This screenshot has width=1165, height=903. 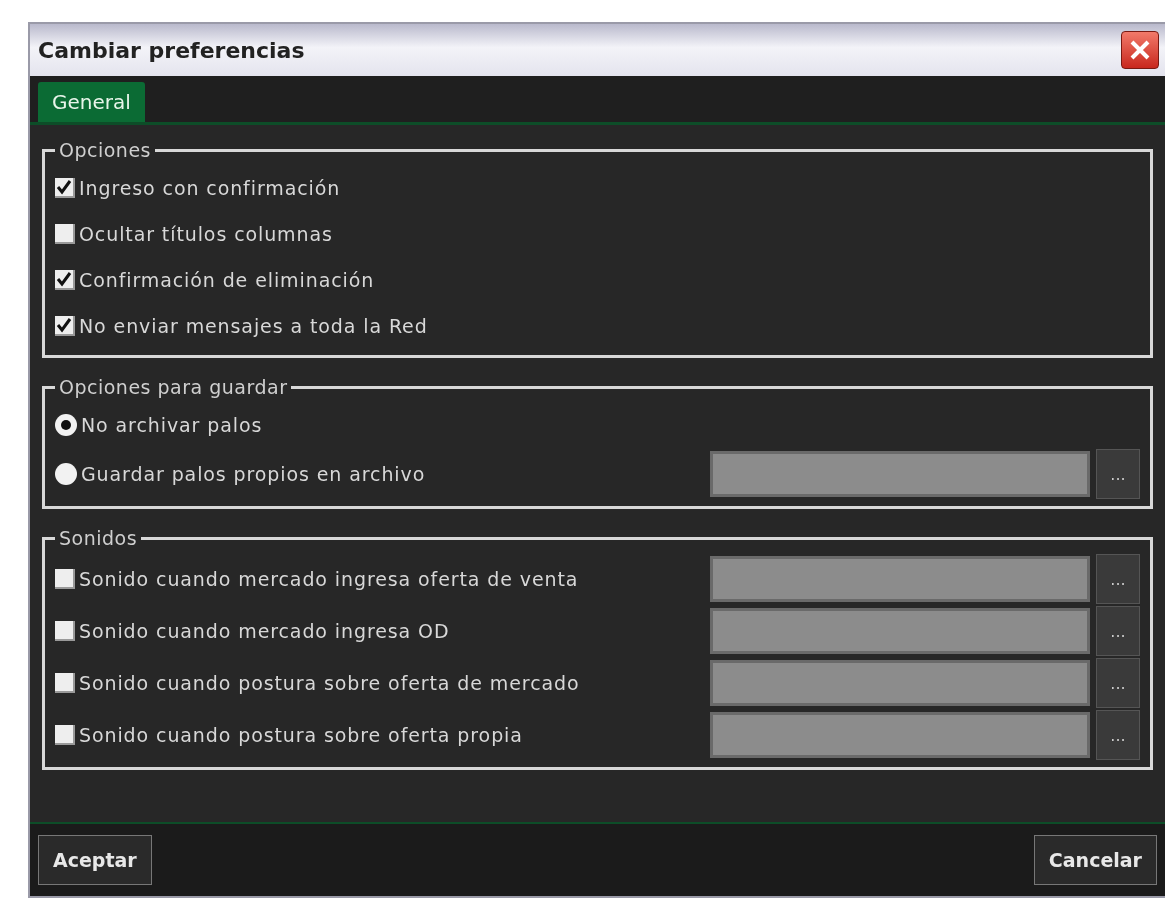 I want to click on option-label: Sonido cuando postura sobre oferta propia, so click(x=301, y=735).